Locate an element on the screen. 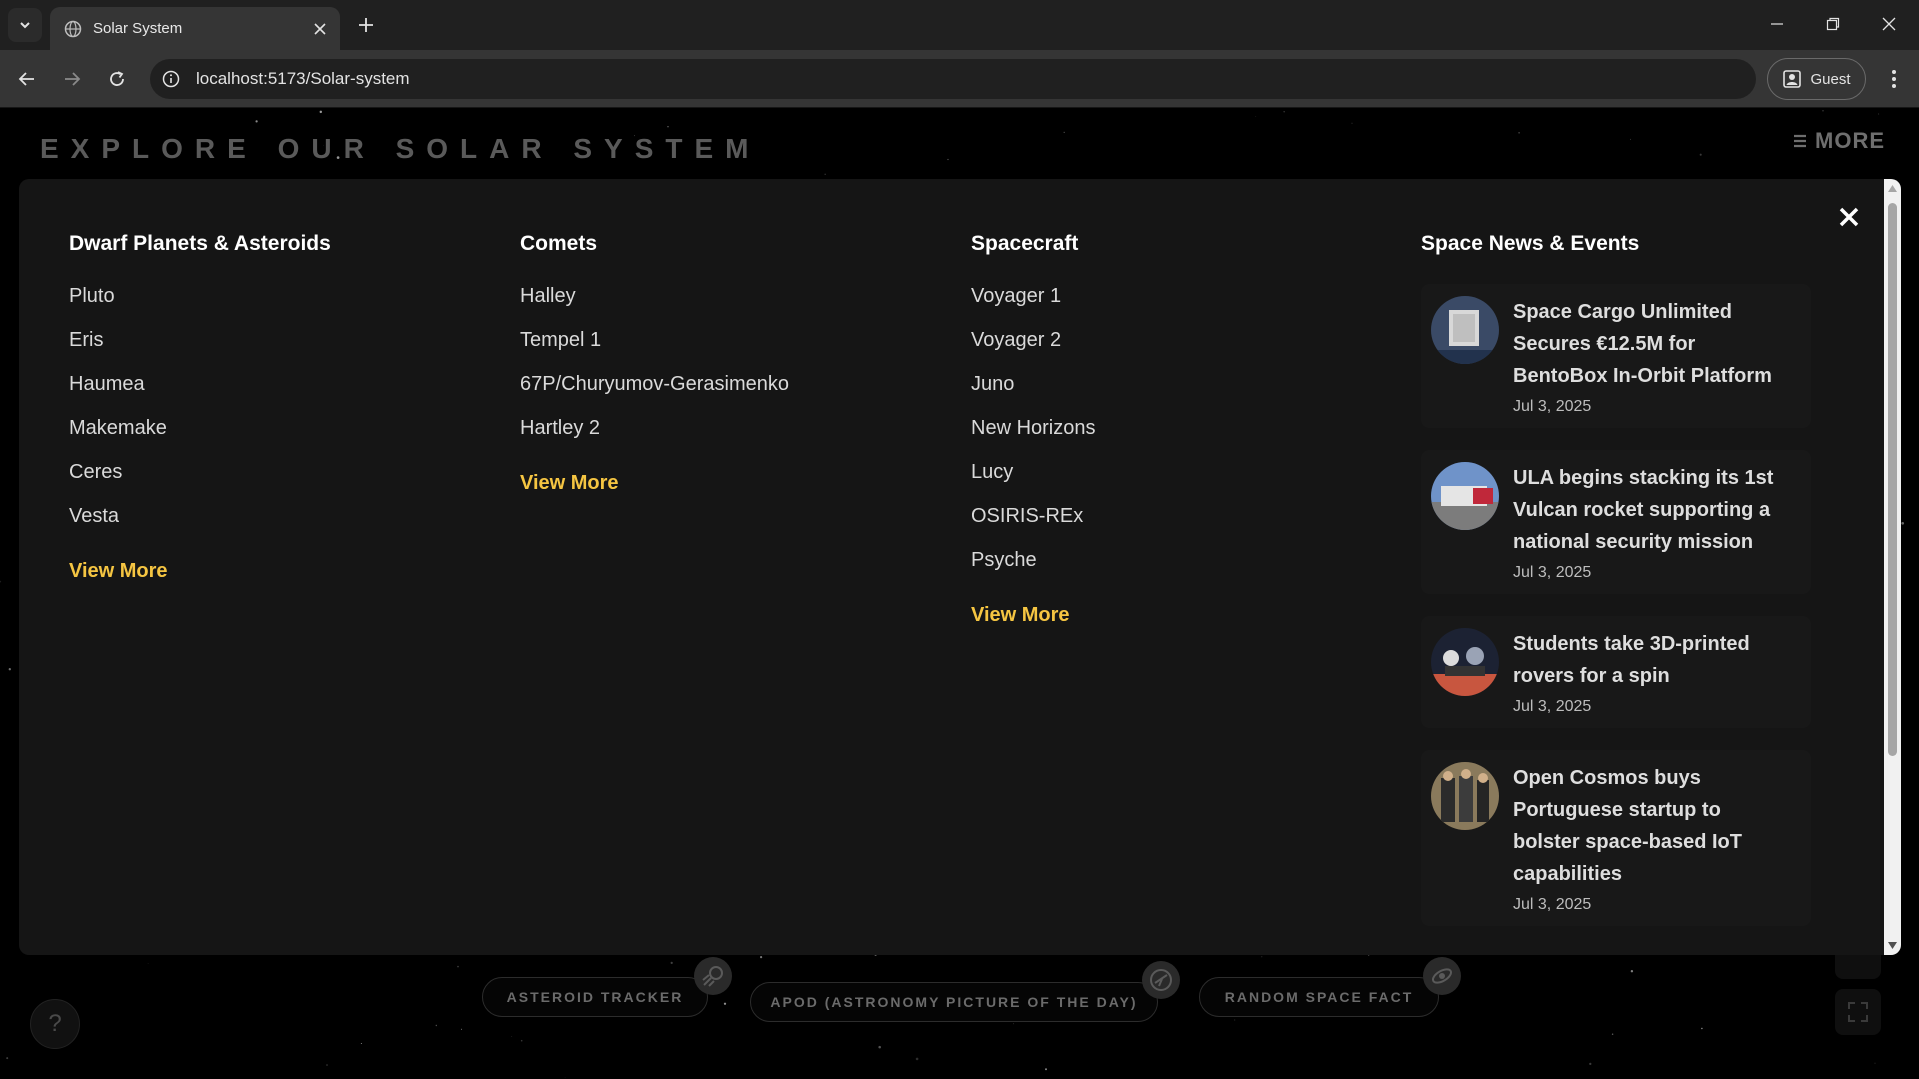  more-menu-button: MORE is located at coordinates (1839, 141).